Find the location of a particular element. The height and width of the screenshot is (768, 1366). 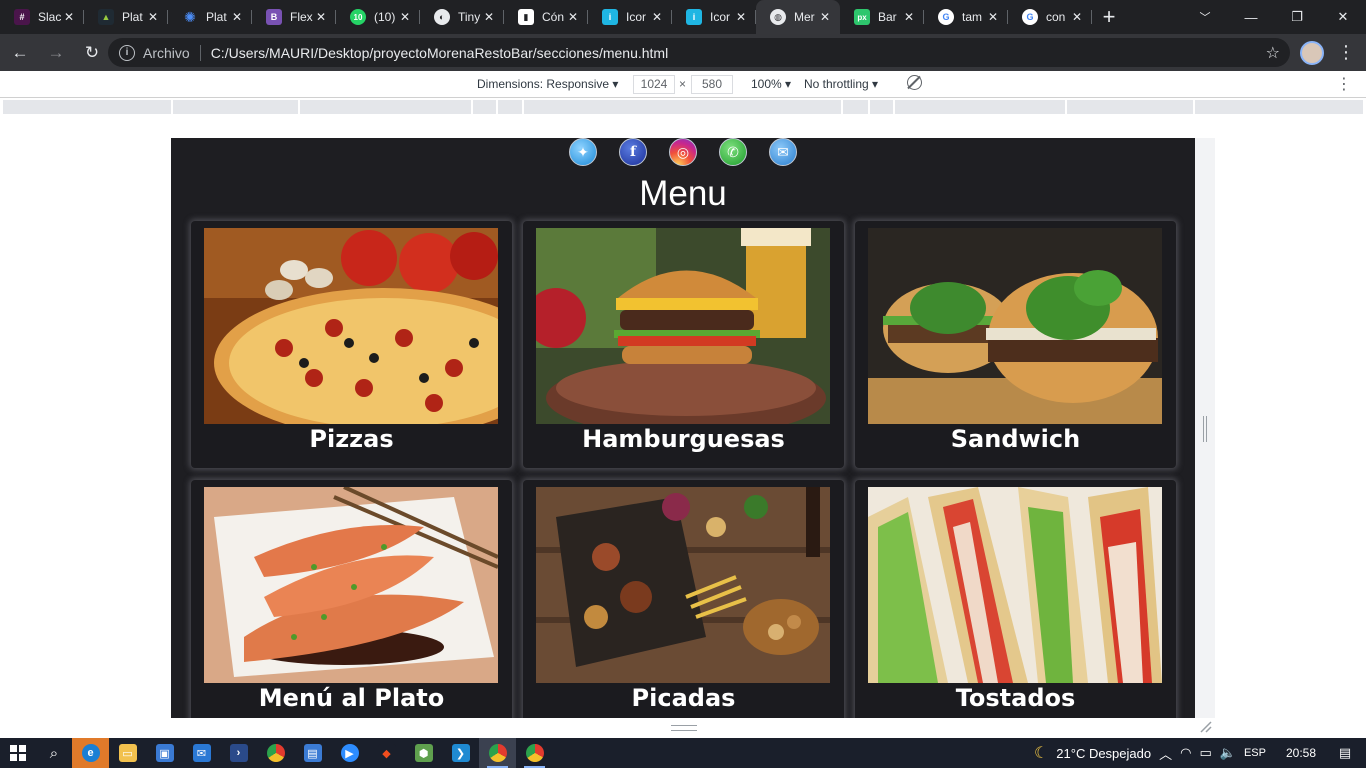

language-indicator: ESP is located at coordinates (1255, 753).